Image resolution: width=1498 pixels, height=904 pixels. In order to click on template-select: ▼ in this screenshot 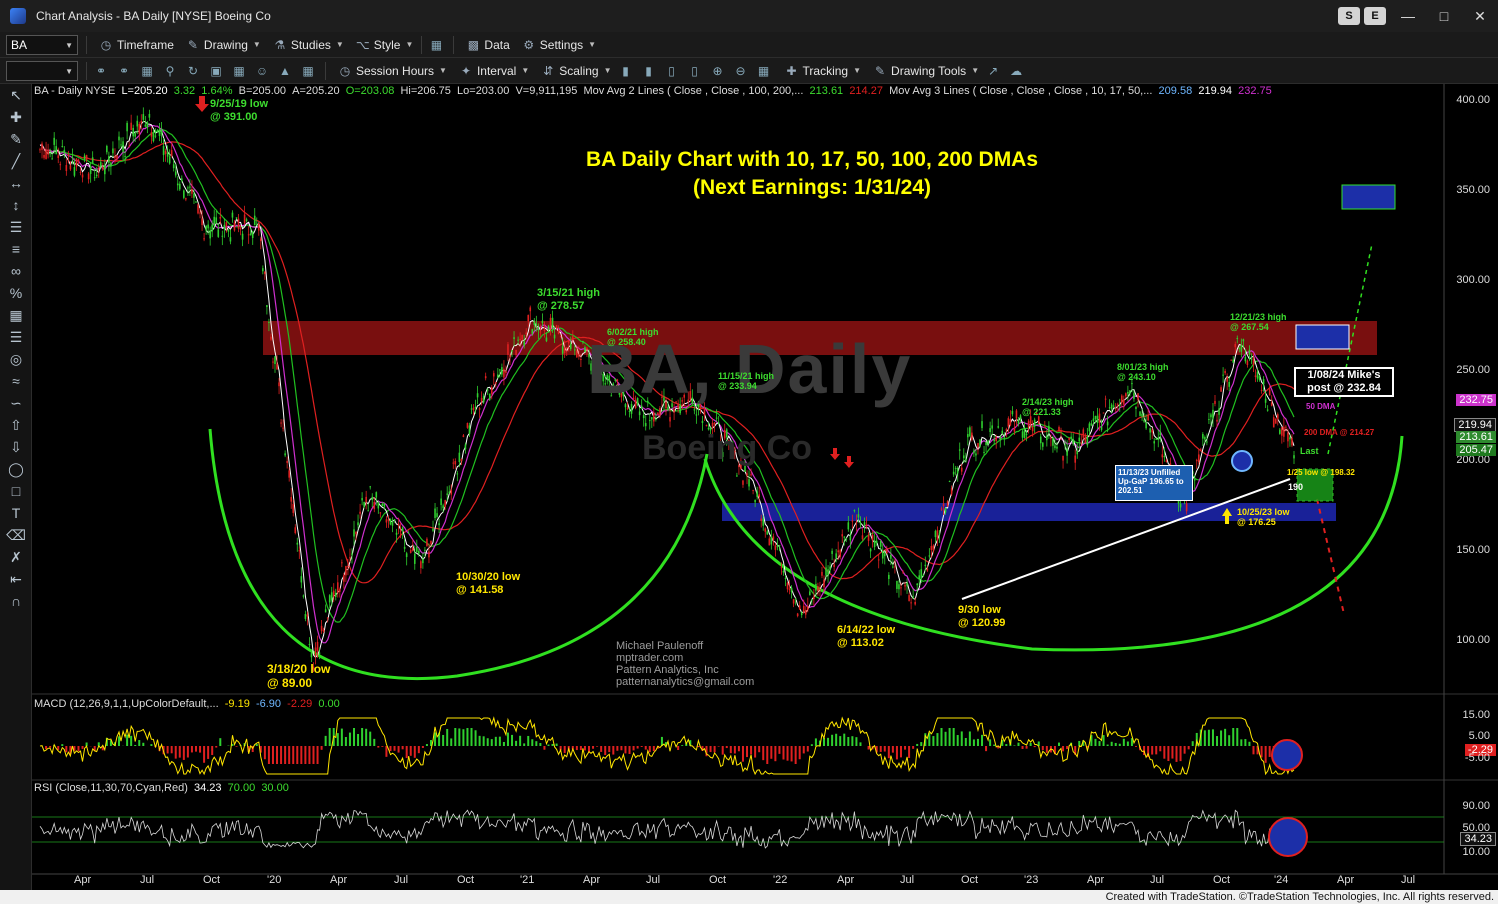, I will do `click(42, 70)`.